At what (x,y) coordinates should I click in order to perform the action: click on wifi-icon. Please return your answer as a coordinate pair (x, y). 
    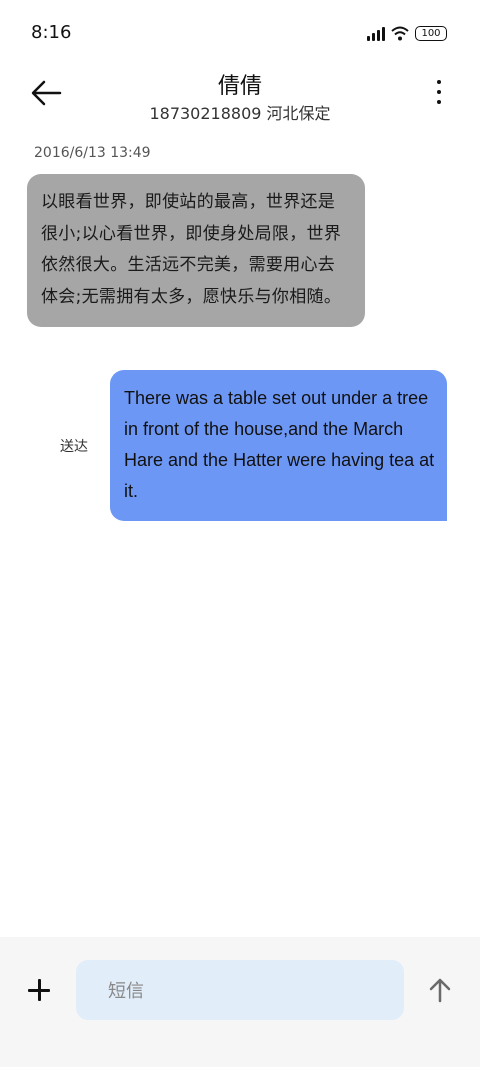
    Looking at the image, I should click on (400, 33).